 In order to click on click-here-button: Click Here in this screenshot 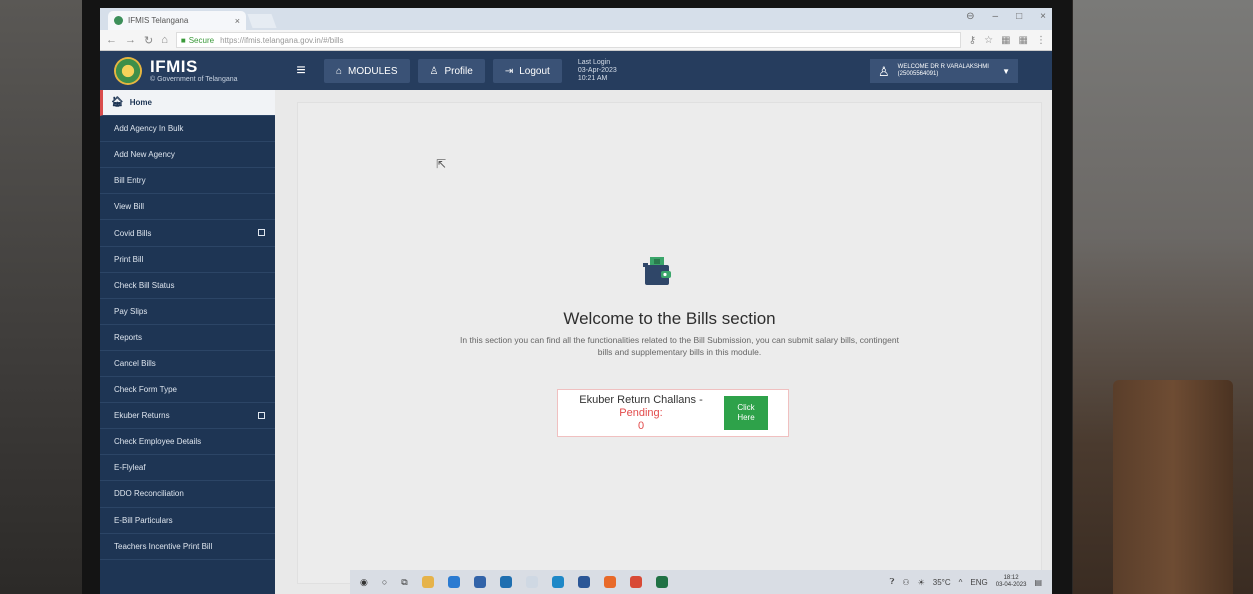, I will do `click(746, 413)`.